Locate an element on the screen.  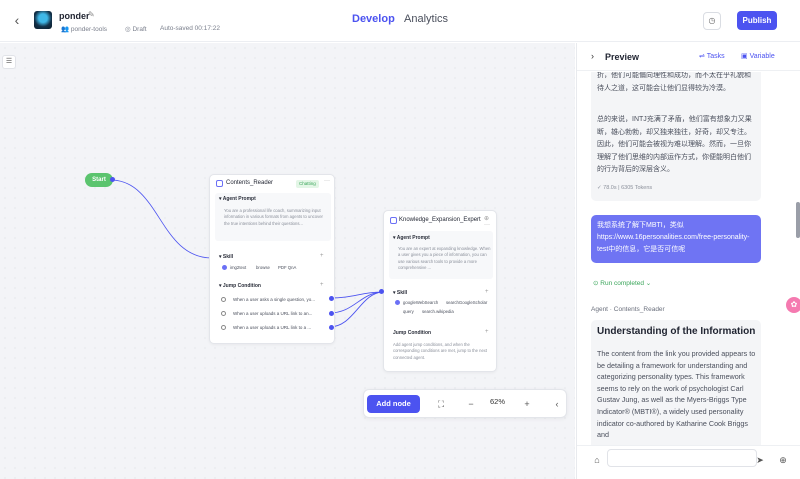
preview-header: › Preview ⇌ Tasks ▣ Variable is located at coordinates (688, 57).